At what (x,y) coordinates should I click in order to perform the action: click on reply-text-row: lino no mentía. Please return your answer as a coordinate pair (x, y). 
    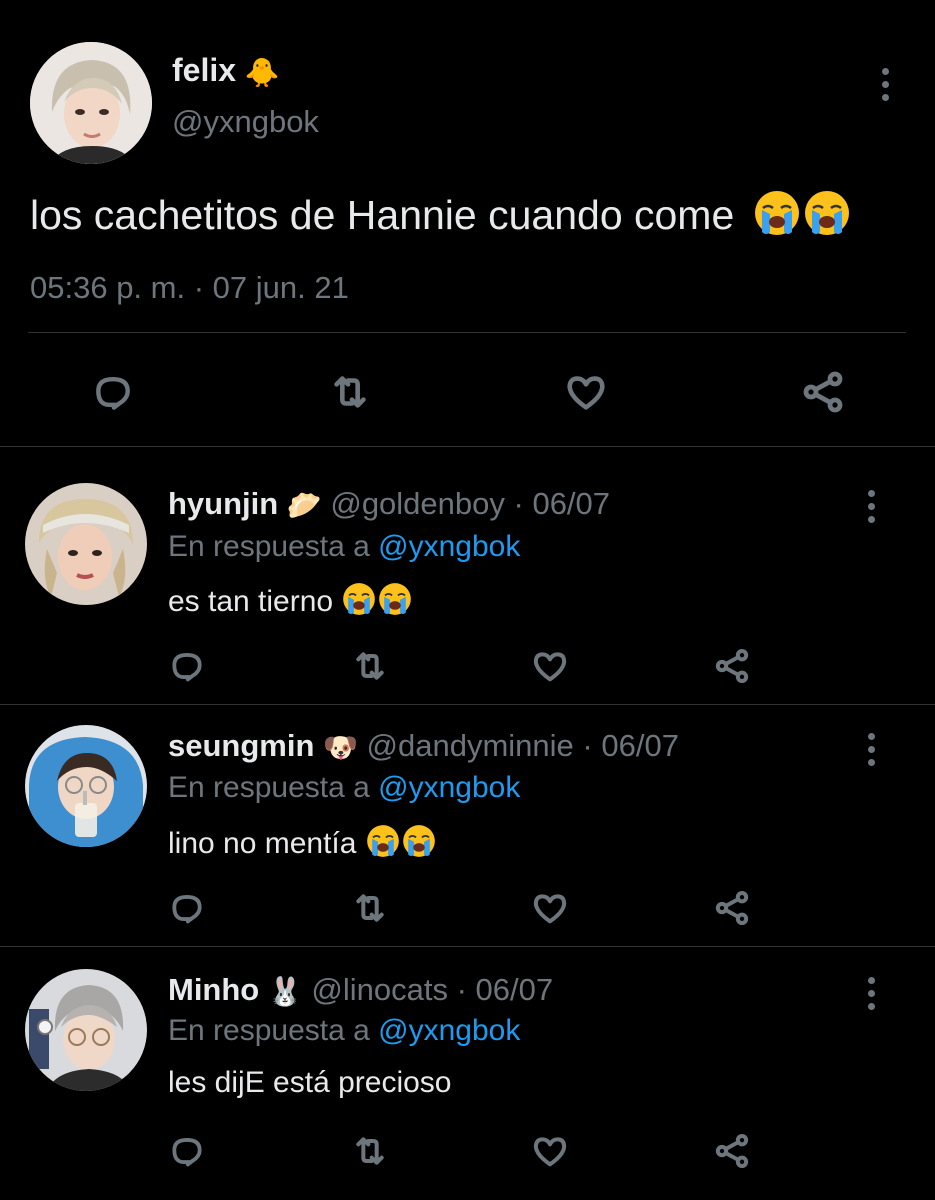
    Looking at the image, I should click on (302, 845).